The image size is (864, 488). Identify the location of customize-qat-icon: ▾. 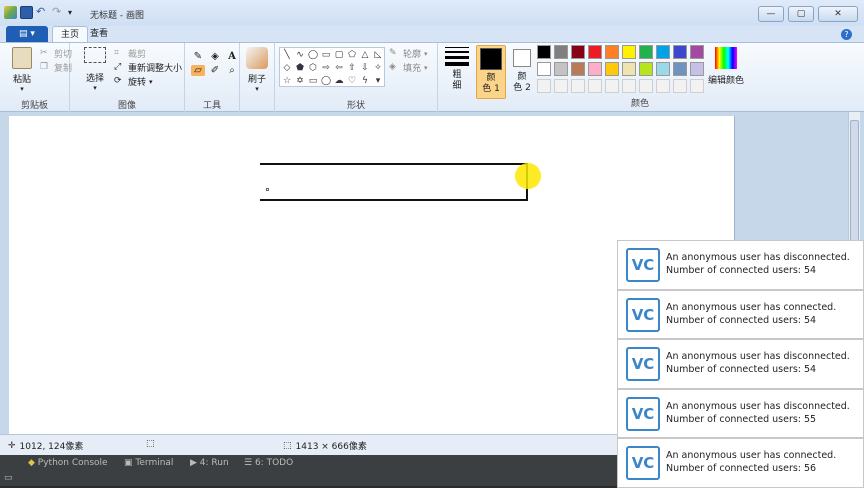
(70, 12).